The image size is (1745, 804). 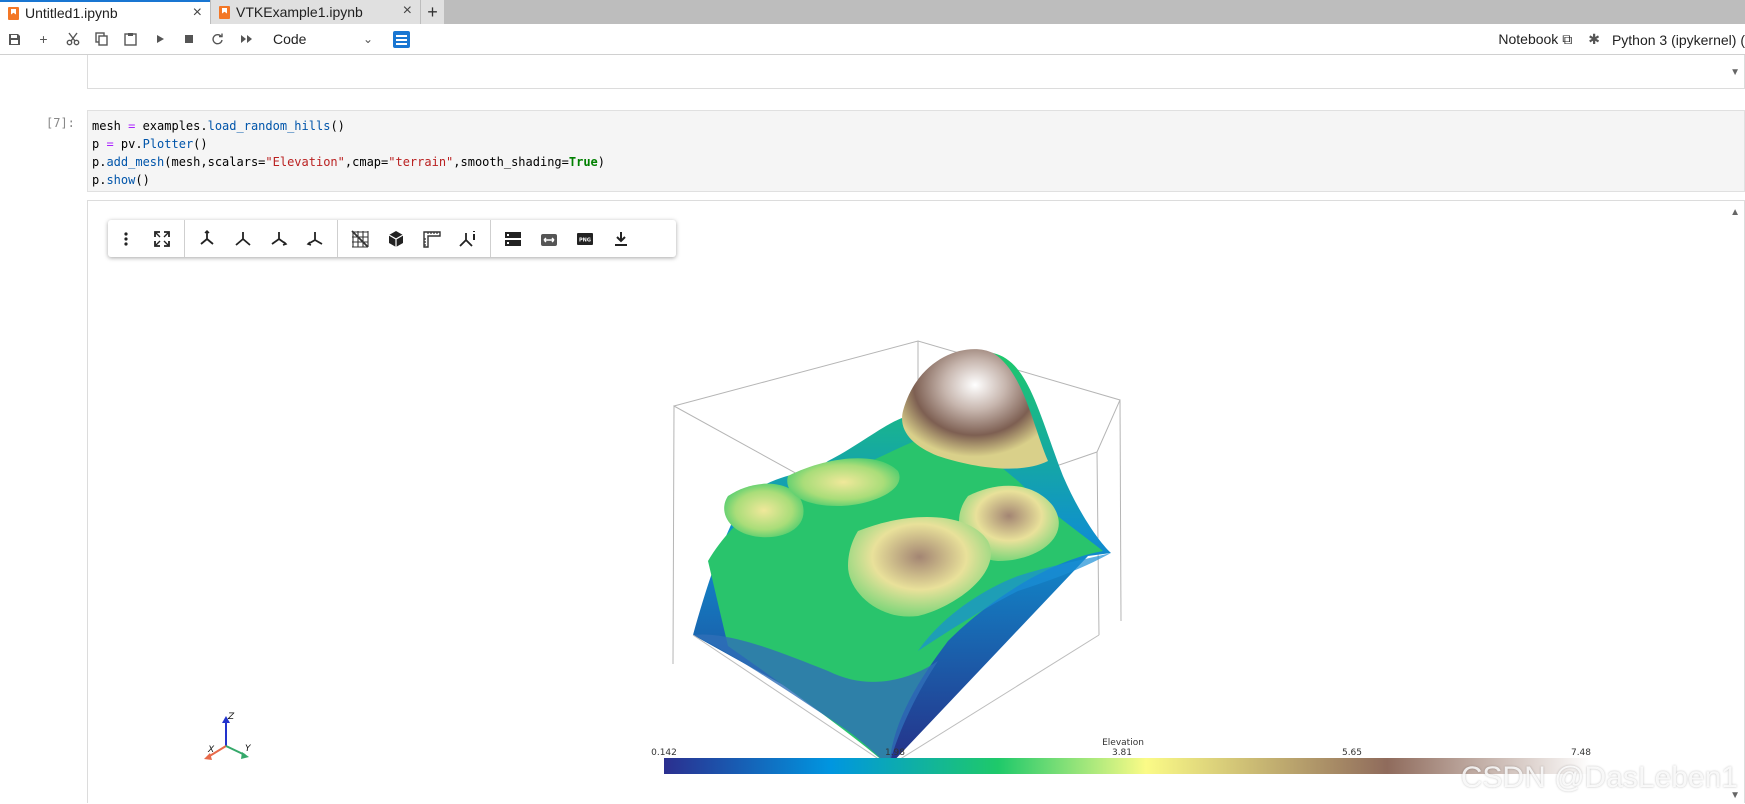 I want to click on scalar-colorbar: Elevation 0.142 1.98 3.81 5.65 7.48, so click(x=1121, y=756).